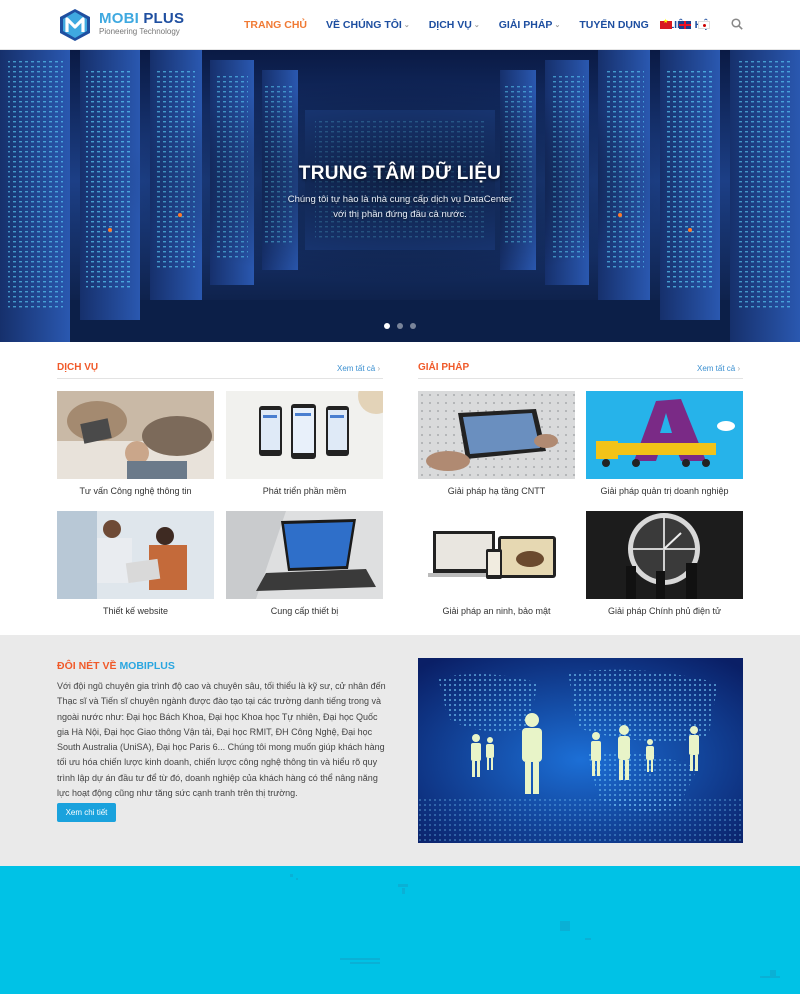 The width and height of the screenshot is (800, 1000). Describe the element at coordinates (141, 18) in the screenshot. I see `brand-name: MOBI PLUS` at that location.